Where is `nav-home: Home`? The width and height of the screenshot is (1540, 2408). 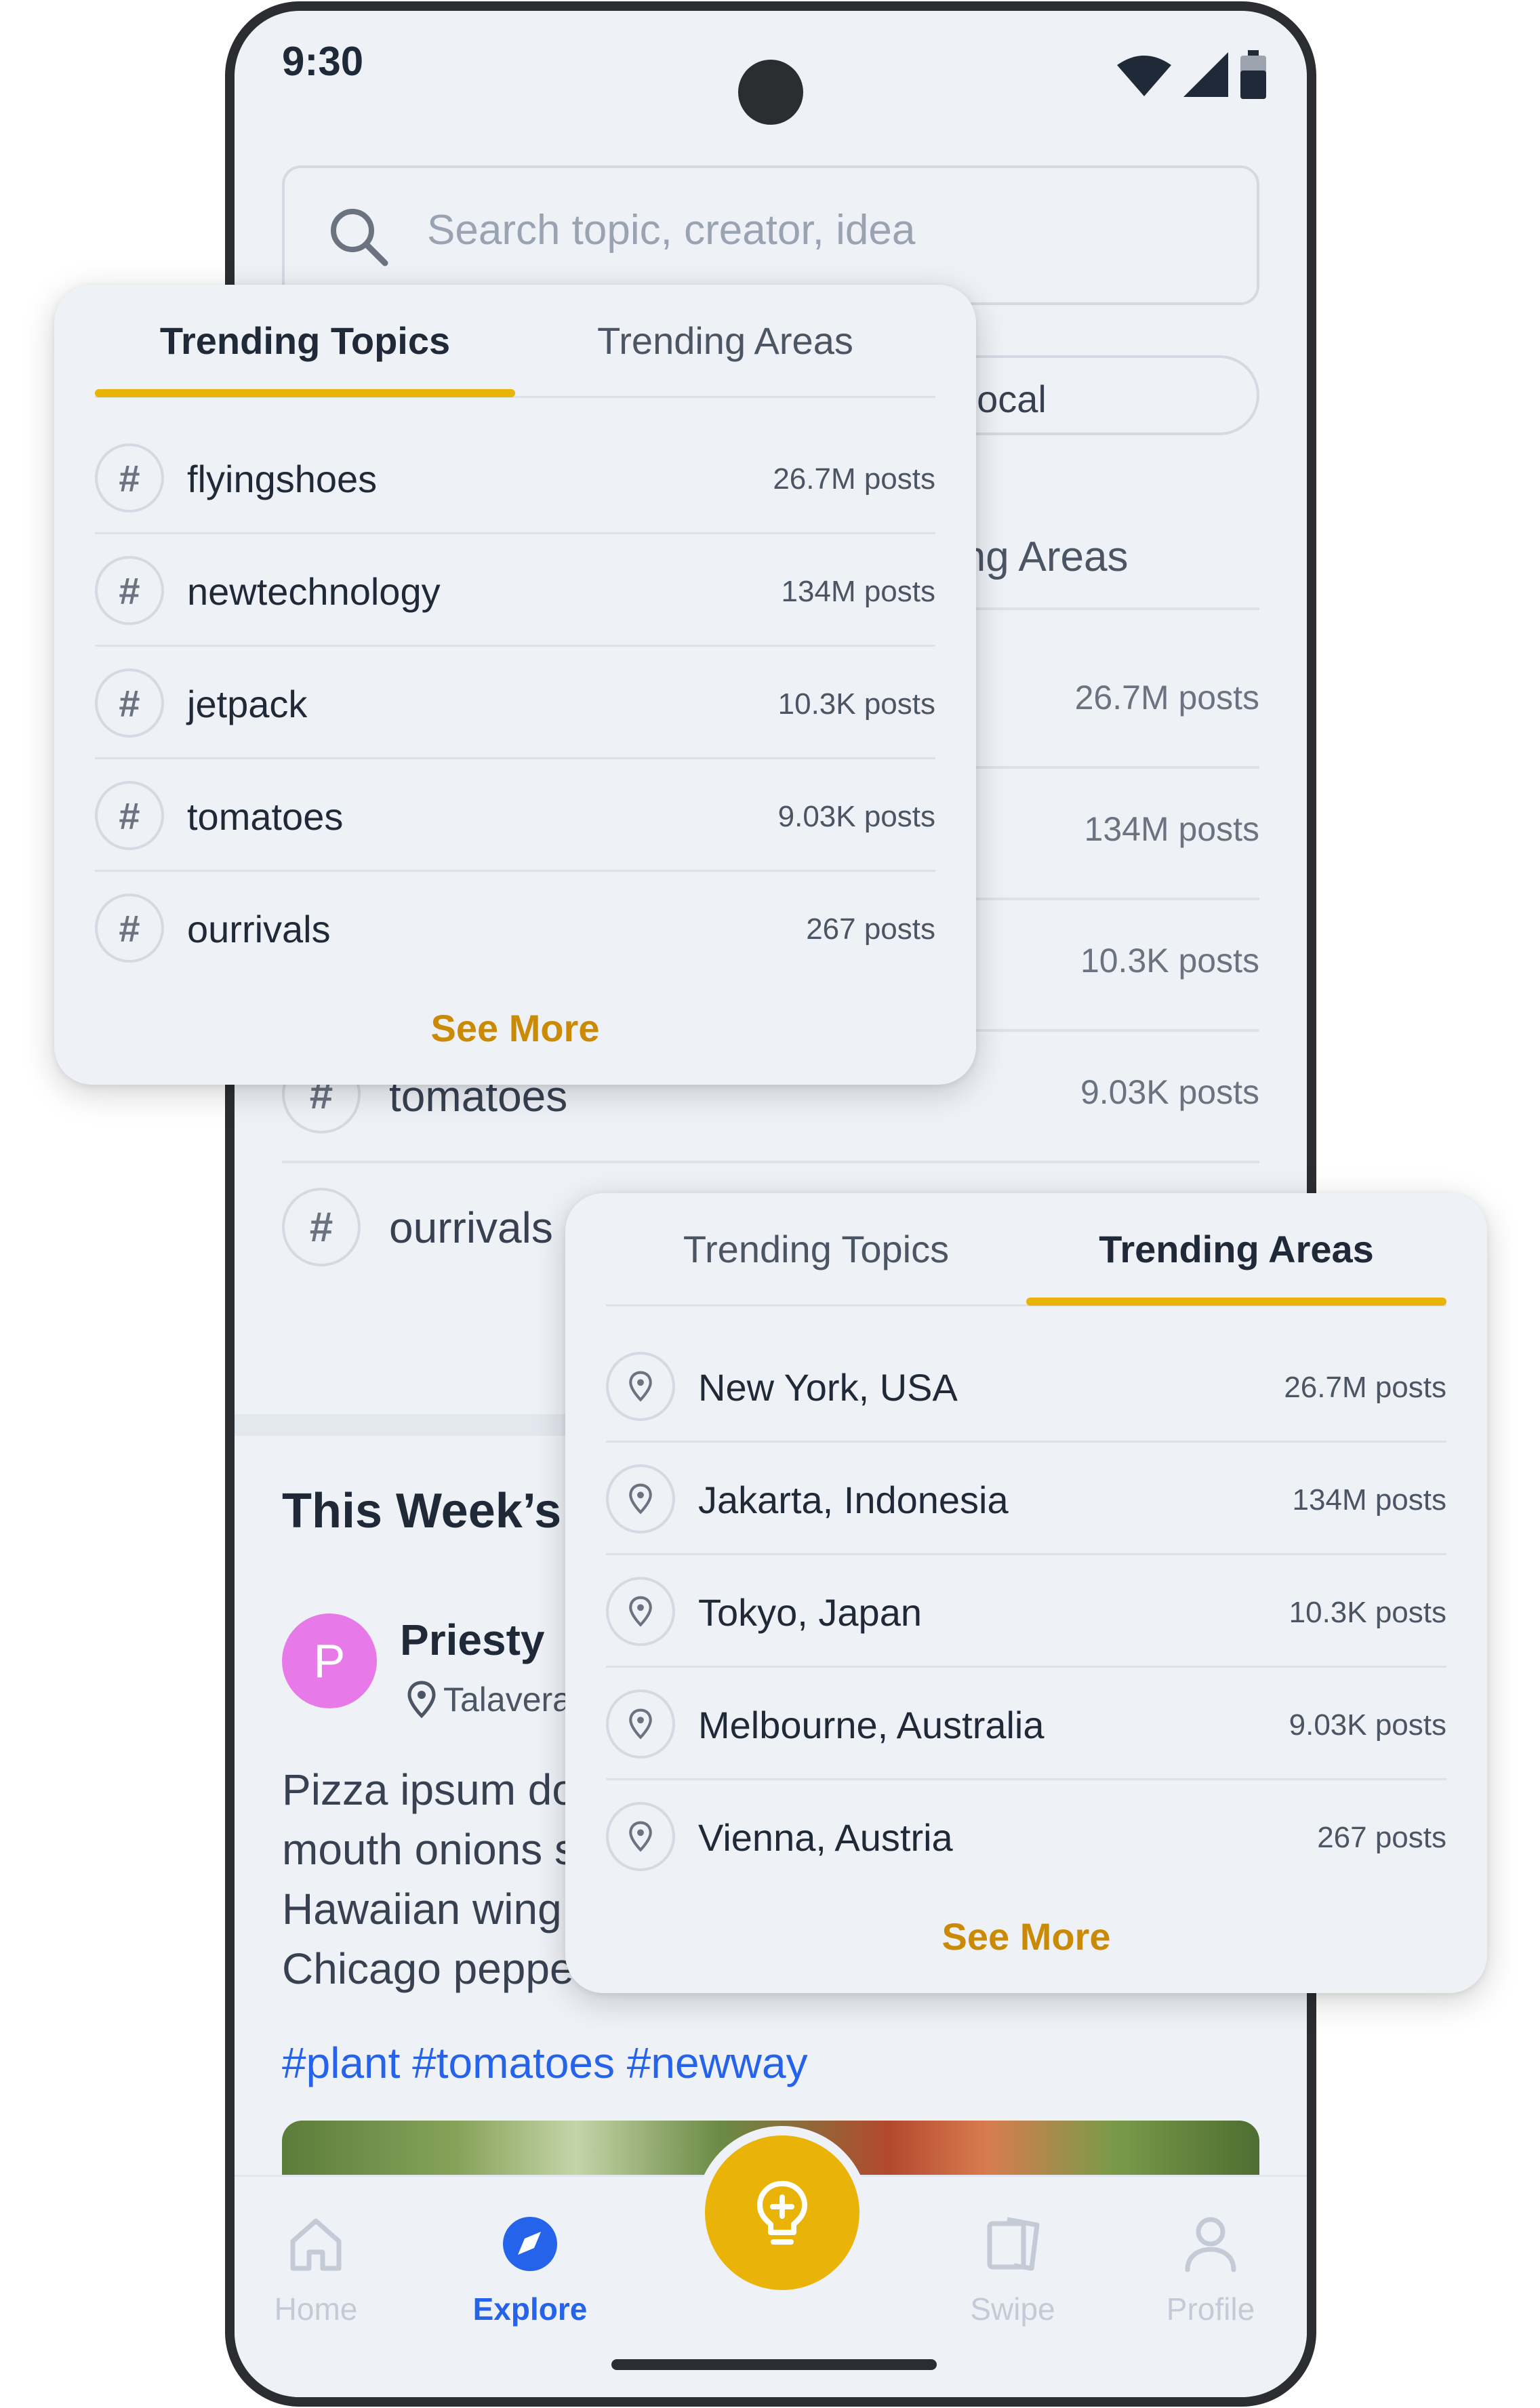
nav-home: Home is located at coordinates (316, 2269).